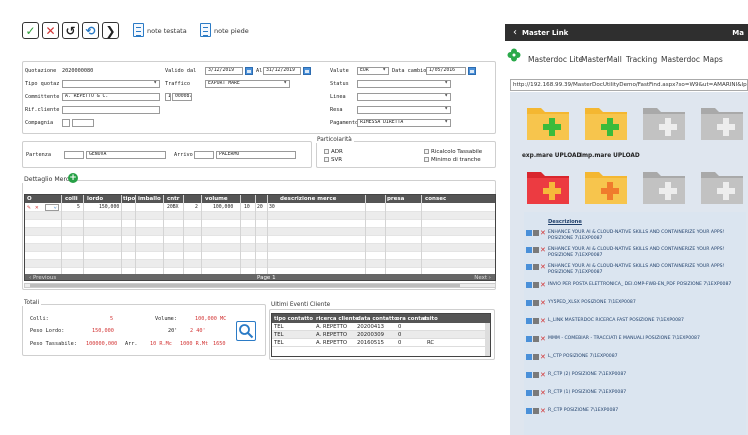 Image resolution: width=748 pixels, height=435 pixels. Describe the element at coordinates (224, 71) in the screenshot. I see `valido-from-input: 3/12/2019` at that location.